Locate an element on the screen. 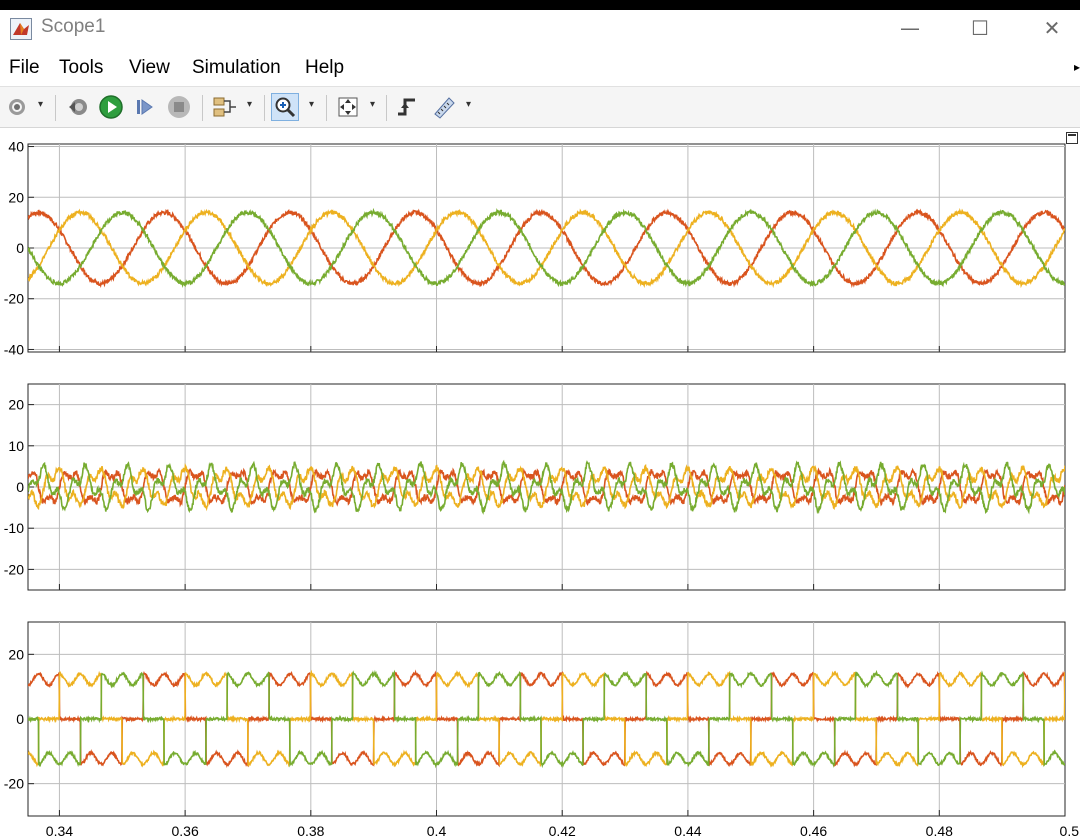 The width and height of the screenshot is (1080, 840). x-tick-label: 0.36 is located at coordinates (184, 831).